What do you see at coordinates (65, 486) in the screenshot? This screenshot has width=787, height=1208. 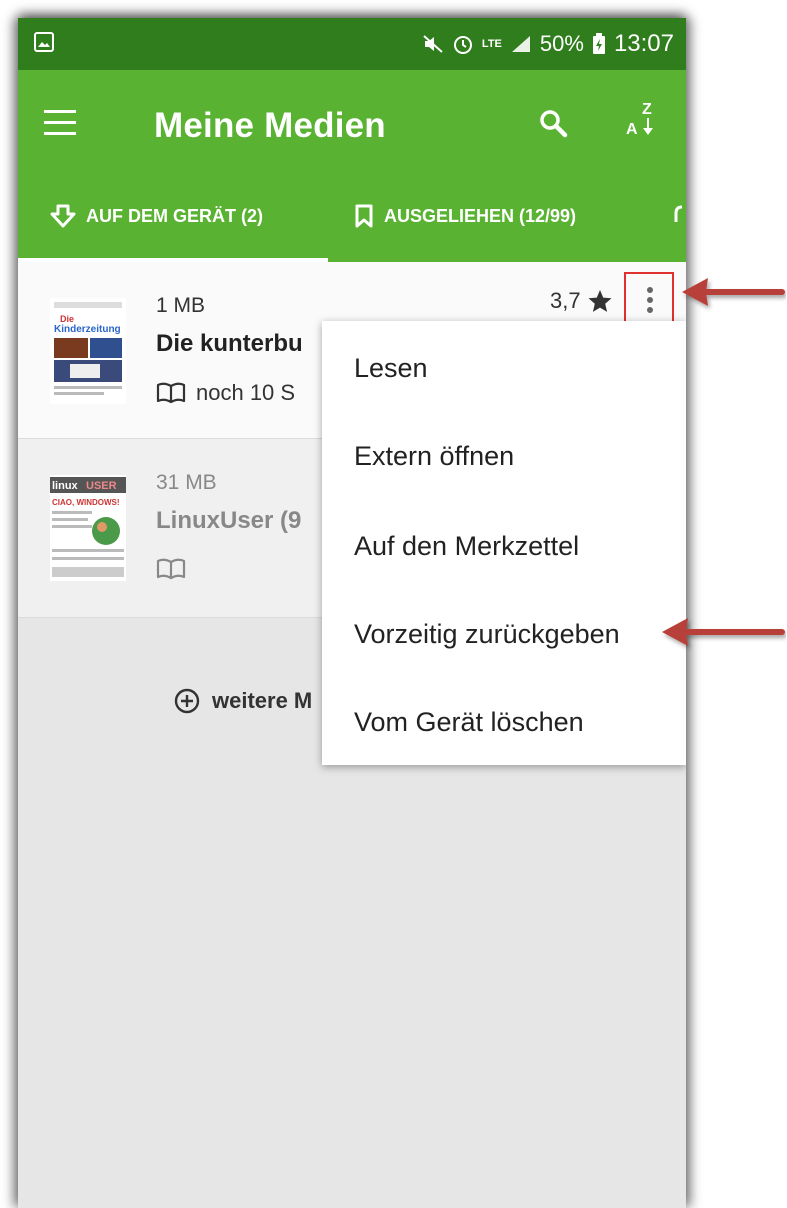 I see `svg-text: linux` at bounding box center [65, 486].